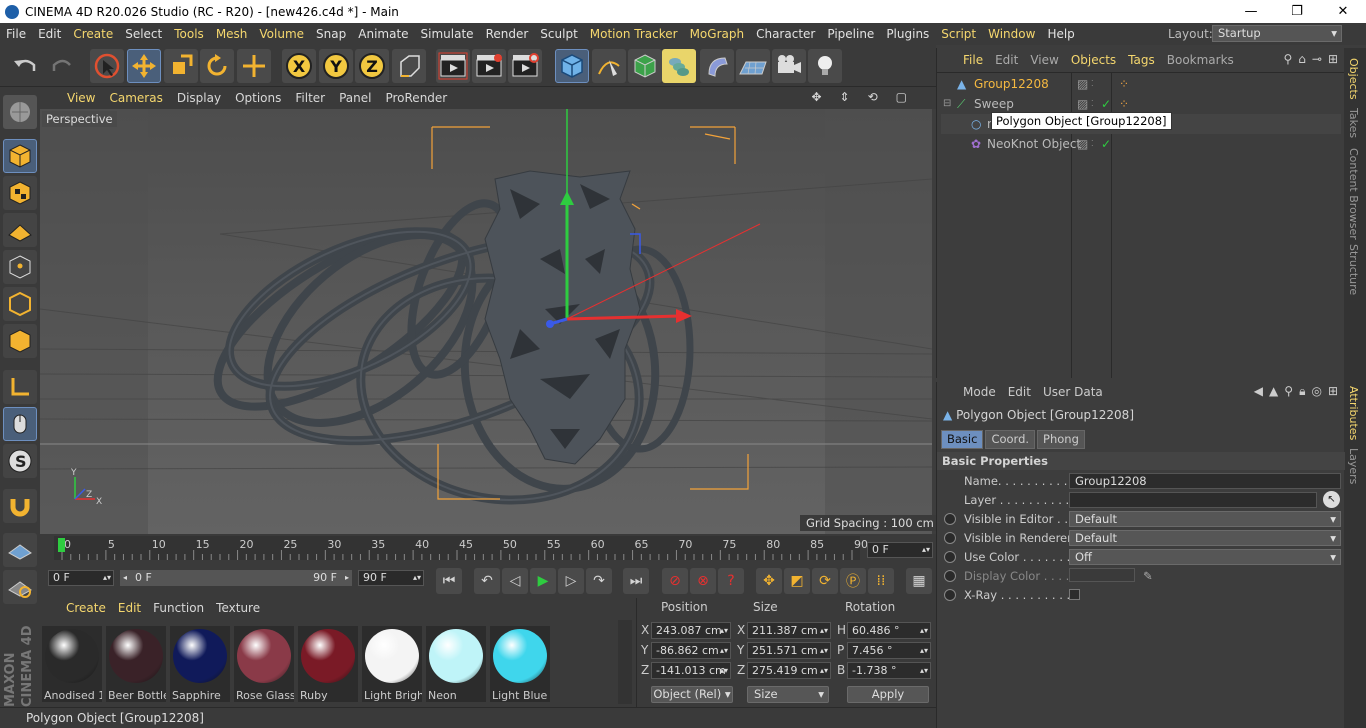  Describe the element at coordinates (525, 66) in the screenshot. I see `render-settings-button` at that location.